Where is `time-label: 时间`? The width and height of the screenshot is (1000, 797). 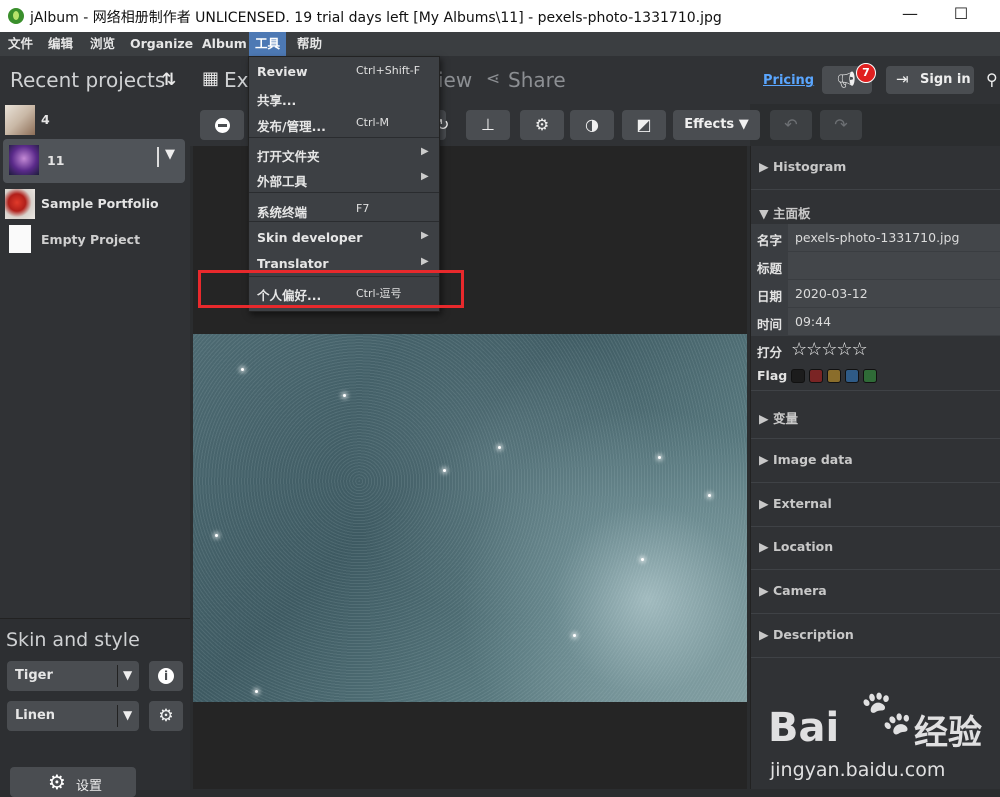 time-label: 时间 is located at coordinates (770, 324).